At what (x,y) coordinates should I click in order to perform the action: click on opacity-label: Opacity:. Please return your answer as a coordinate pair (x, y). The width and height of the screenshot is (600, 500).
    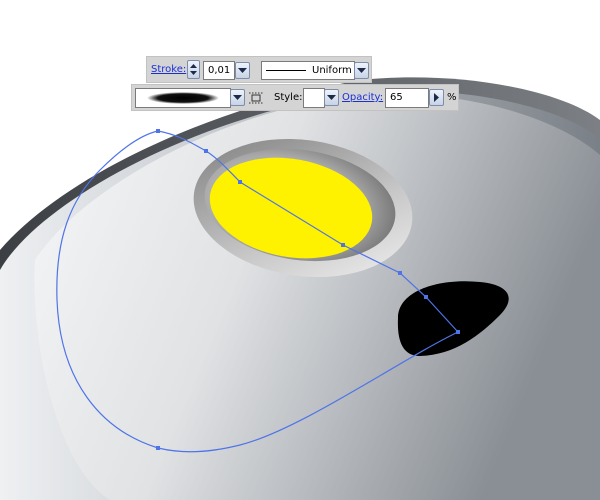
    Looking at the image, I should click on (362, 97).